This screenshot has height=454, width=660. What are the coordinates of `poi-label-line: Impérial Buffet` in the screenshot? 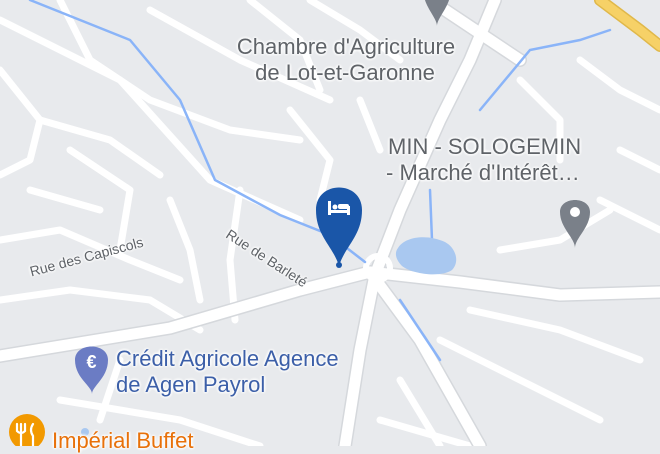 It's located at (123, 440).